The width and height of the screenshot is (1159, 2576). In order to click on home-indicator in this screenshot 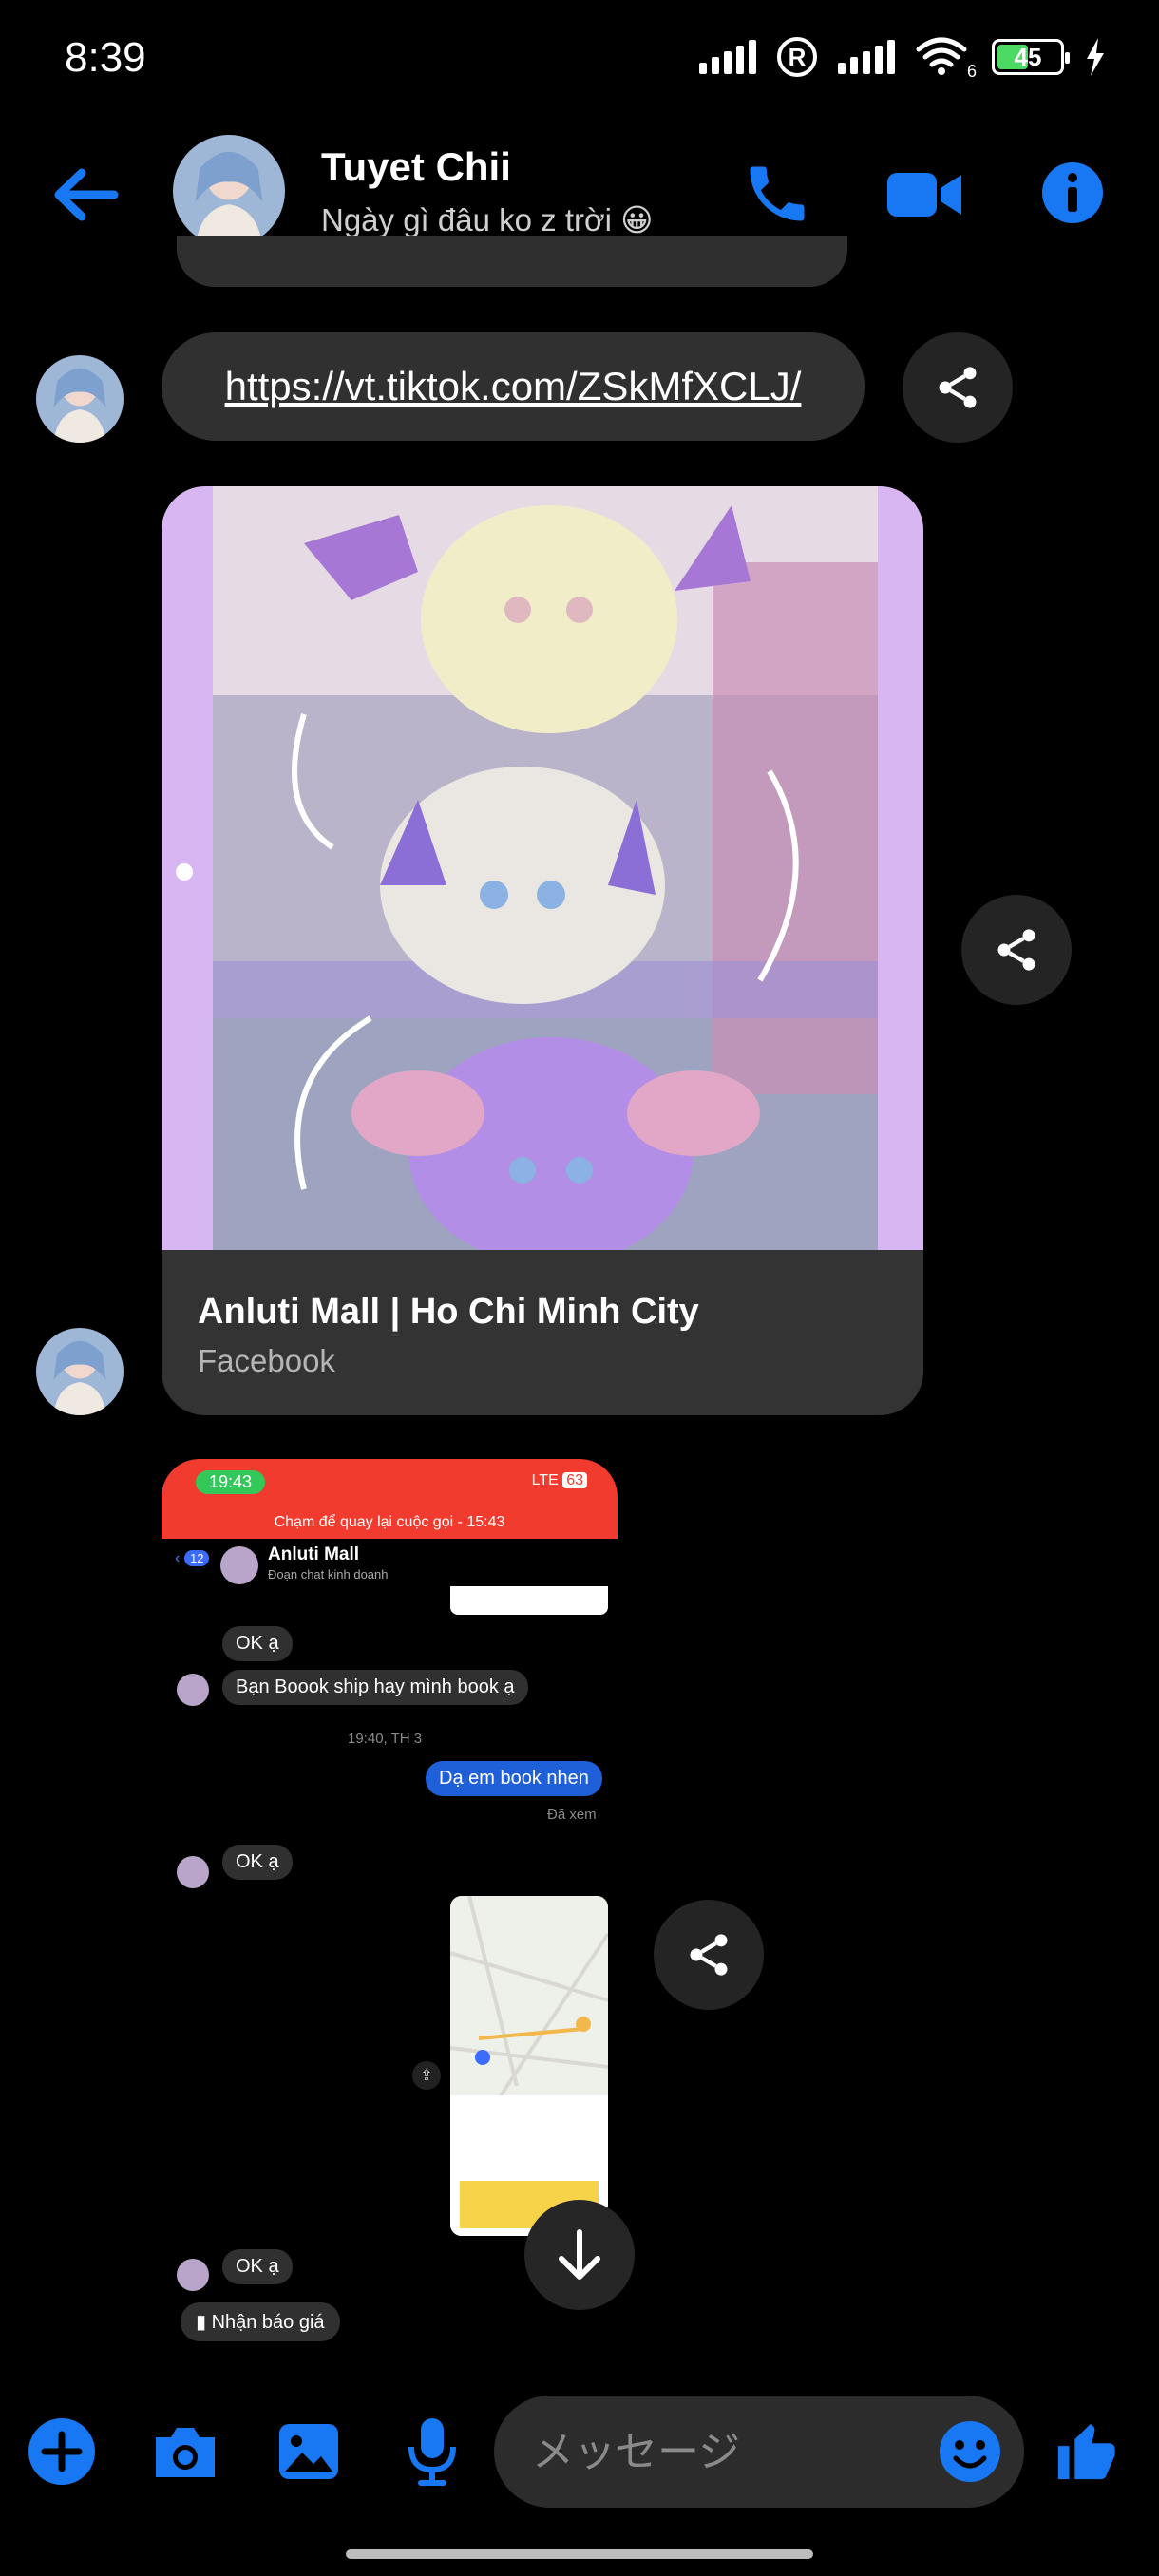, I will do `click(579, 2554)`.